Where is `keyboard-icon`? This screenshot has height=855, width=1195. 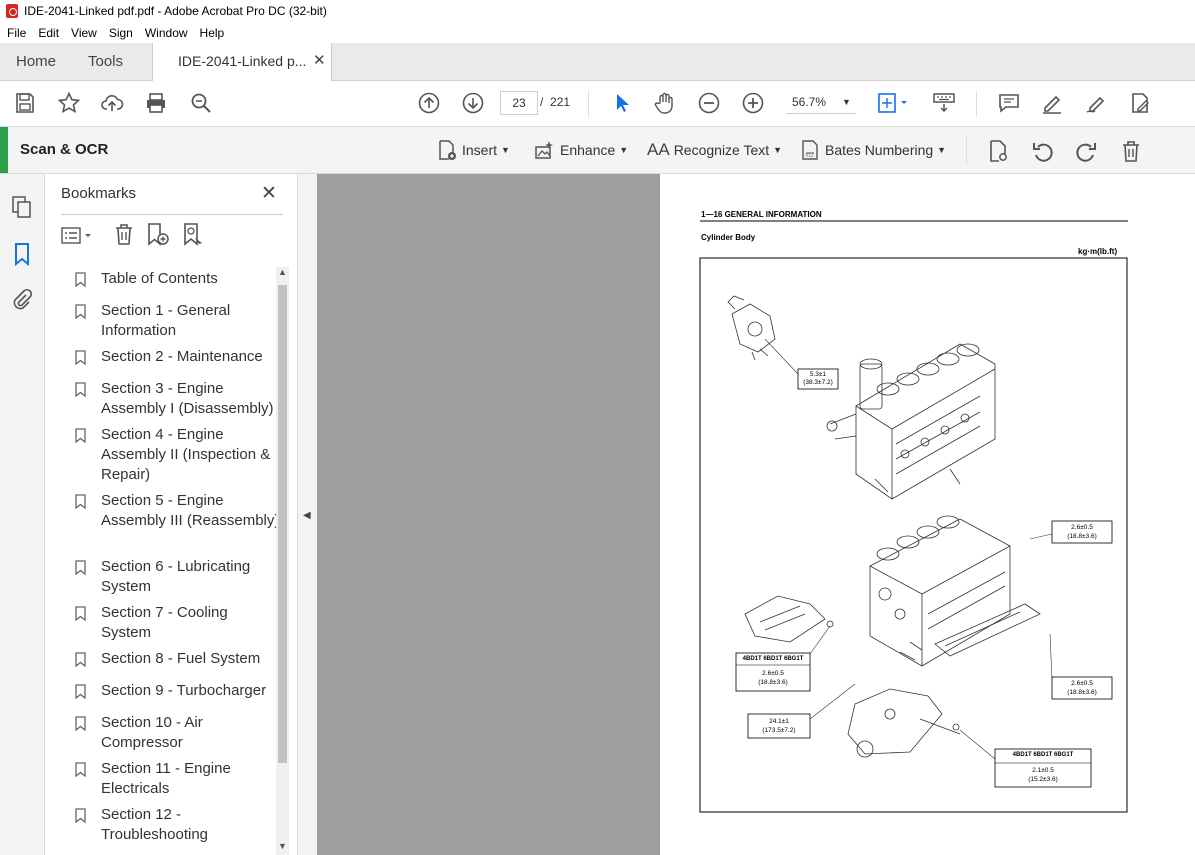 keyboard-icon is located at coordinates (944, 103).